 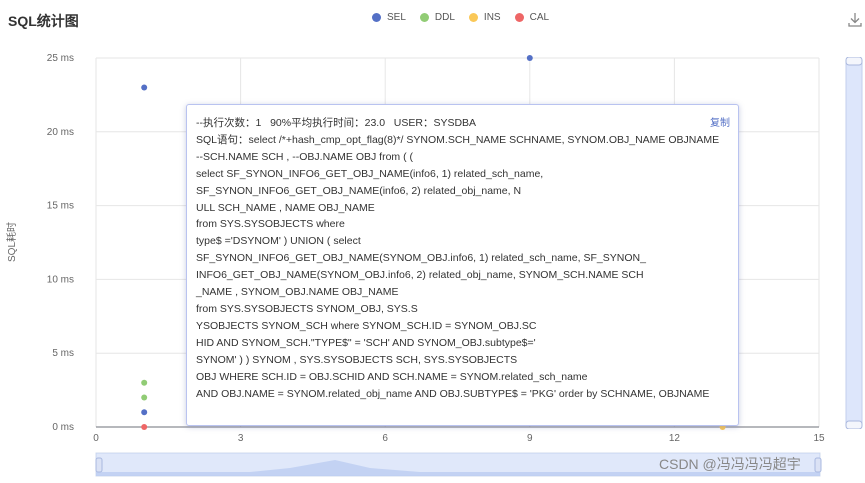 I want to click on y-tick-label: 5 ms, so click(x=63, y=353).